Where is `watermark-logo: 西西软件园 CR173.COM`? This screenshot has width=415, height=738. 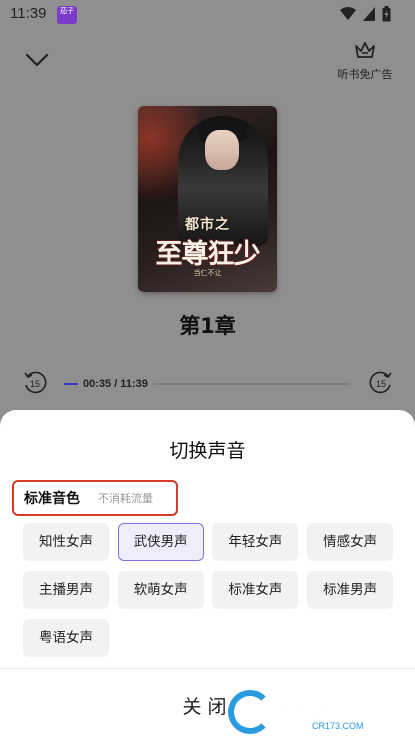 watermark-logo: 西西软件园 CR173.COM is located at coordinates (321, 712).